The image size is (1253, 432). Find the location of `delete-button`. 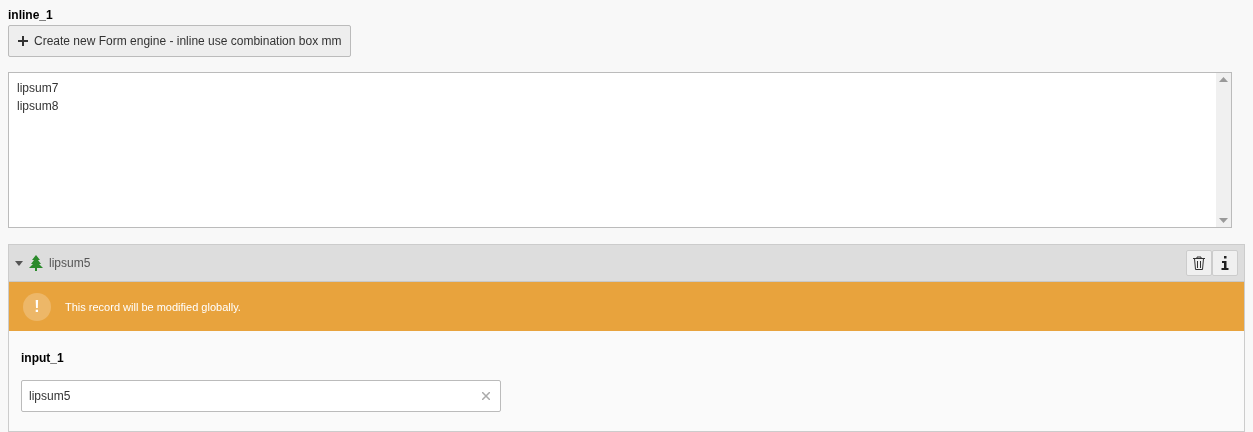

delete-button is located at coordinates (1199, 263).